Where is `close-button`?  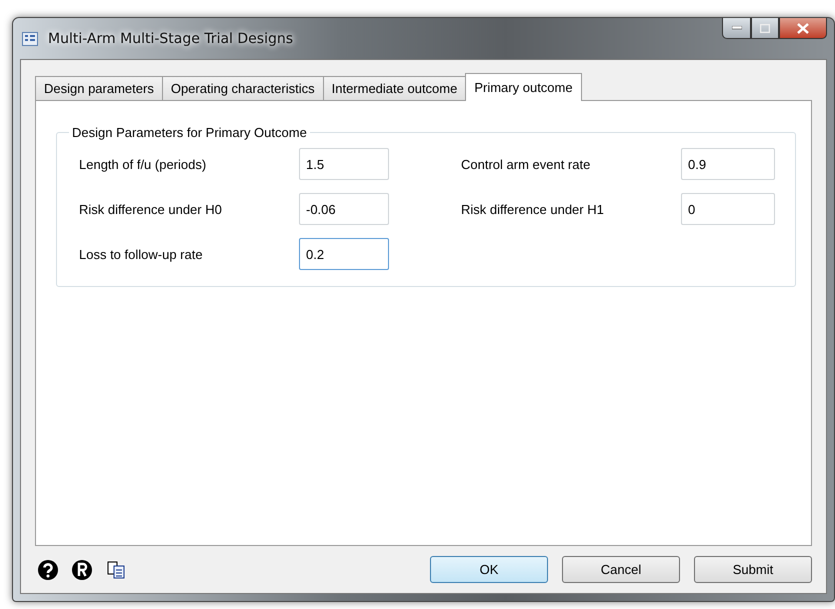 close-button is located at coordinates (803, 28).